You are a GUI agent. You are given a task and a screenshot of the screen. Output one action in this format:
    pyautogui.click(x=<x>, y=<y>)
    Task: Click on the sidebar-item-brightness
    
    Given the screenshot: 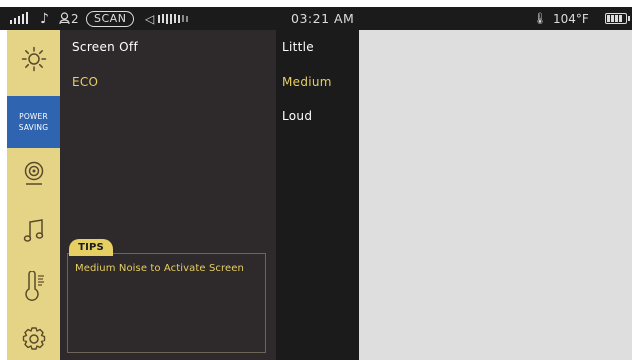 What is the action you would take?
    pyautogui.click(x=33, y=59)
    